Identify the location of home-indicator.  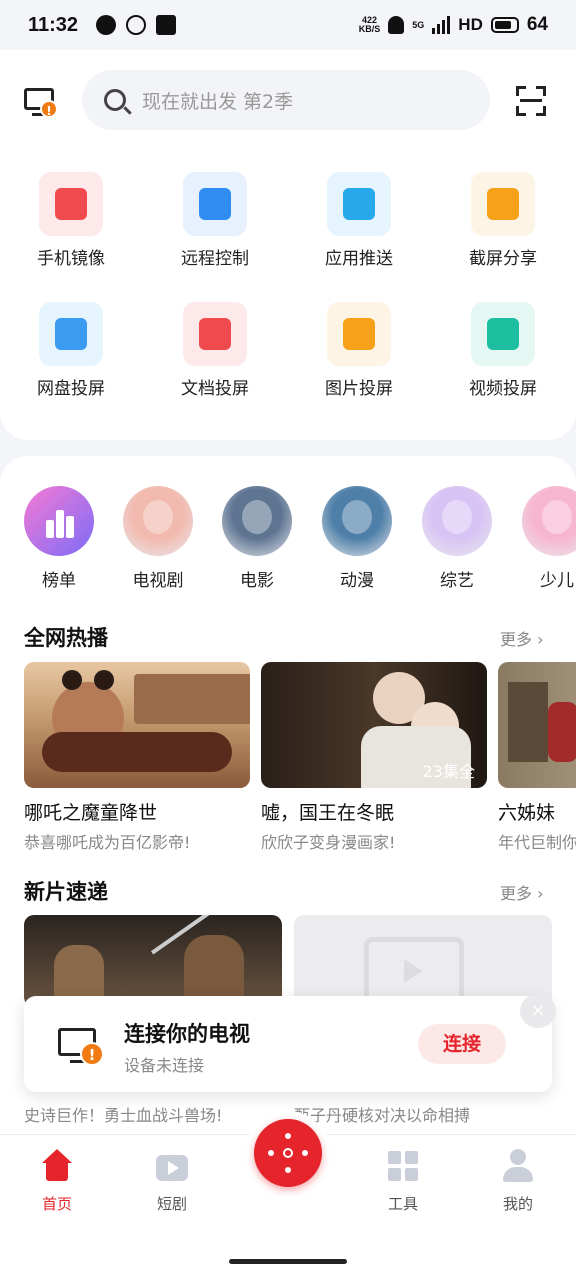
(288, 1261).